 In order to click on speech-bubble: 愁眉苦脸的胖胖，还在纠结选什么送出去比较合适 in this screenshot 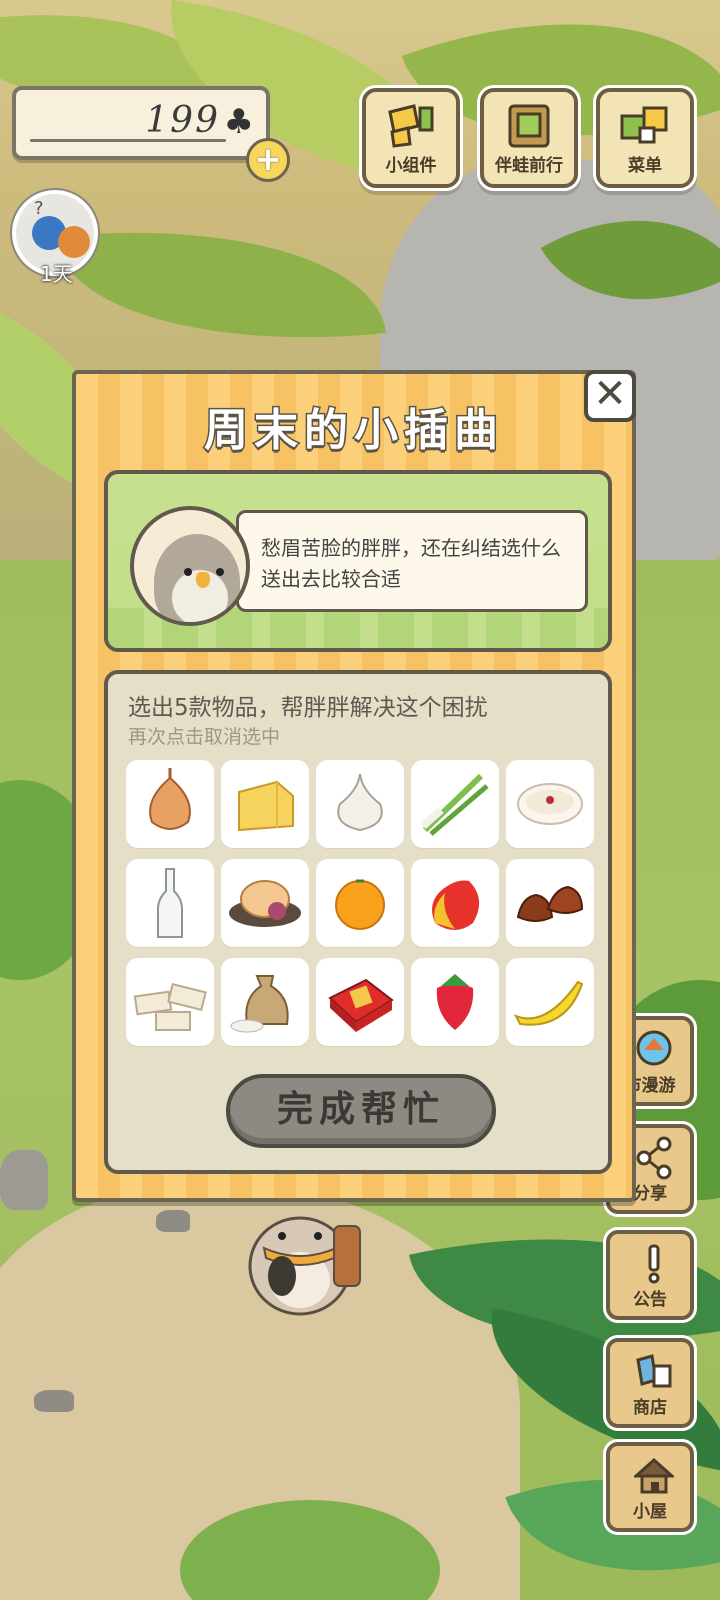, I will do `click(412, 561)`.